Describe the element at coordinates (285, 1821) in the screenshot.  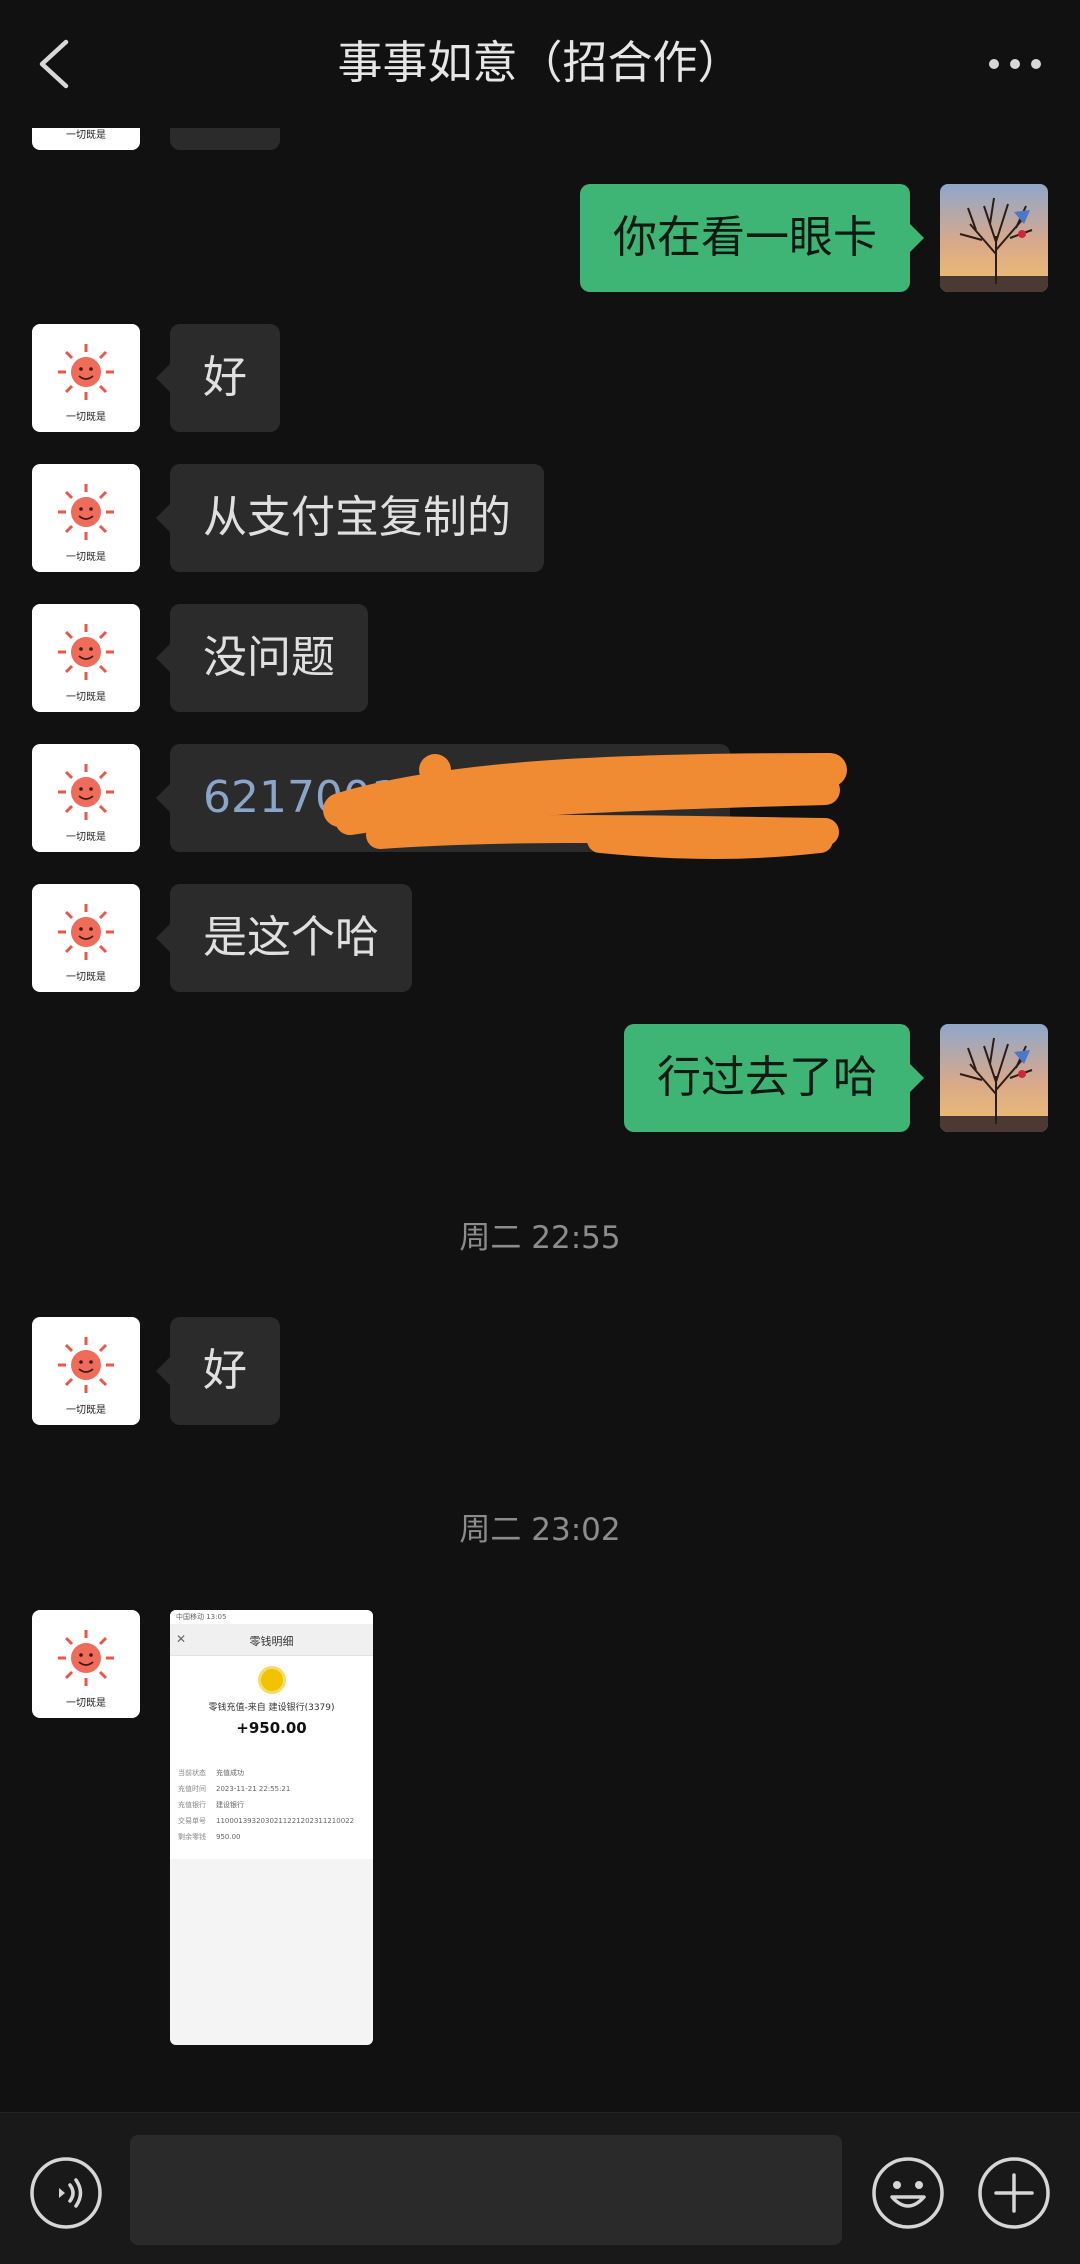
I see `detail-value: 1100013932030211221202311210022` at that location.